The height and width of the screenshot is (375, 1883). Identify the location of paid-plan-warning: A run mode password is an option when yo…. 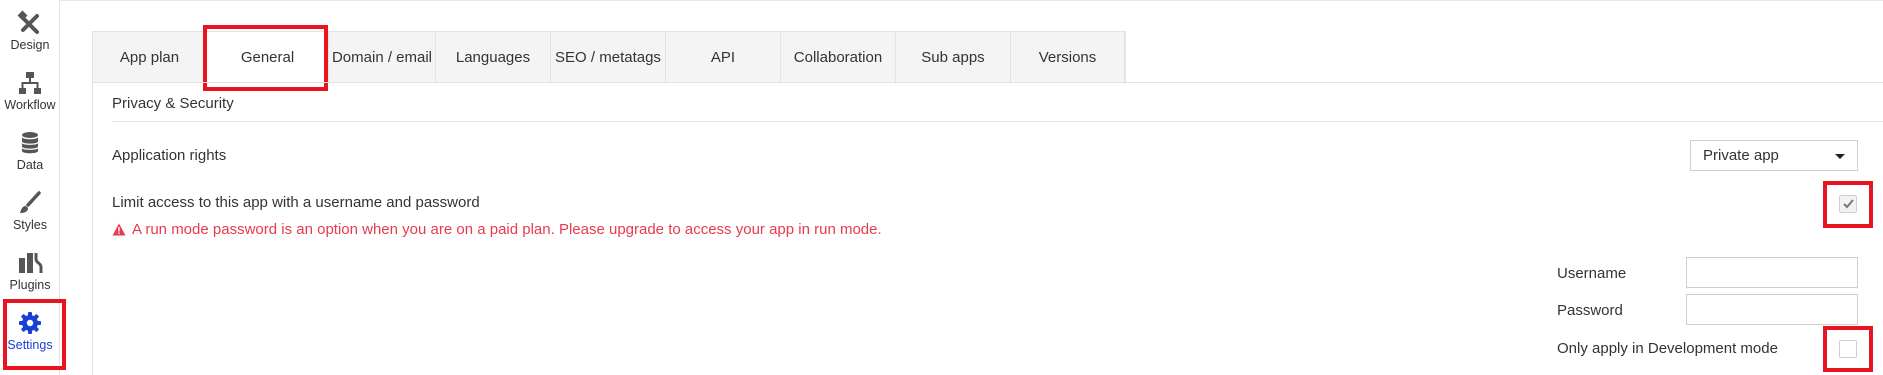
(497, 229).